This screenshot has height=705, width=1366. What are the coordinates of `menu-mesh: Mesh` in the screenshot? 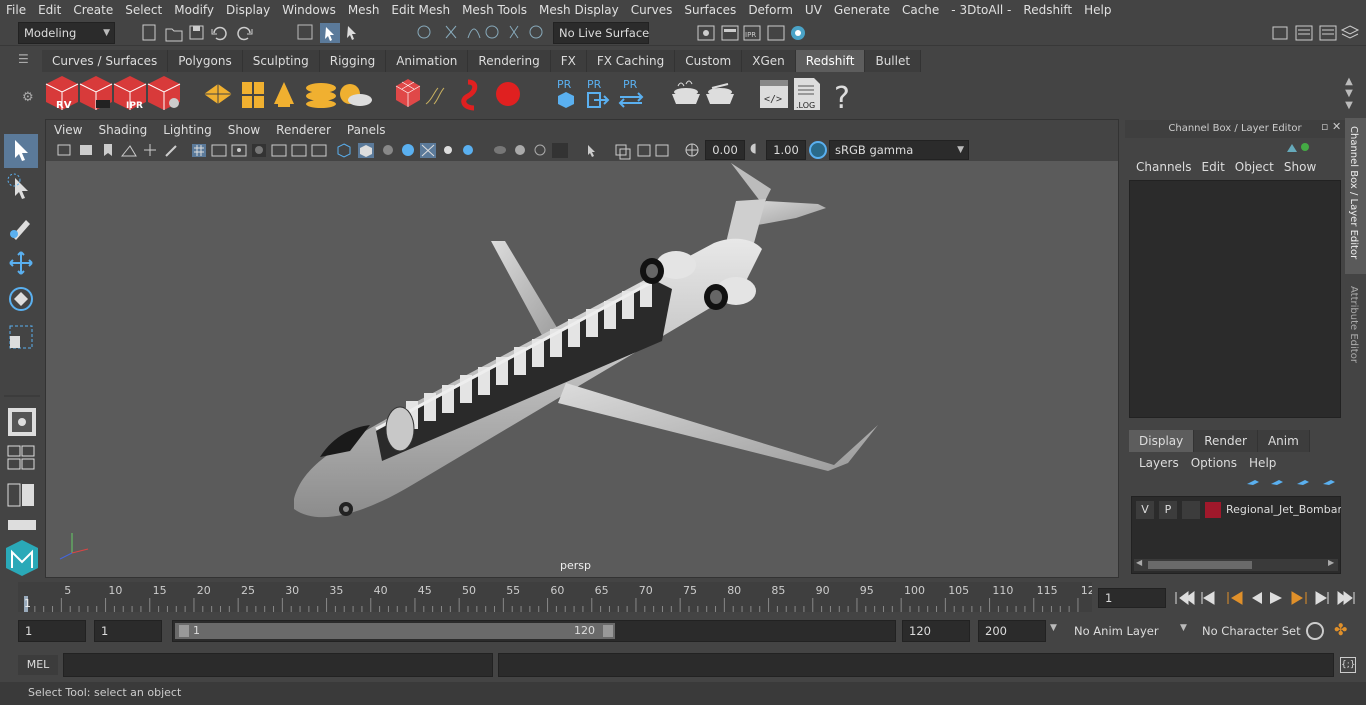 It's located at (364, 10).